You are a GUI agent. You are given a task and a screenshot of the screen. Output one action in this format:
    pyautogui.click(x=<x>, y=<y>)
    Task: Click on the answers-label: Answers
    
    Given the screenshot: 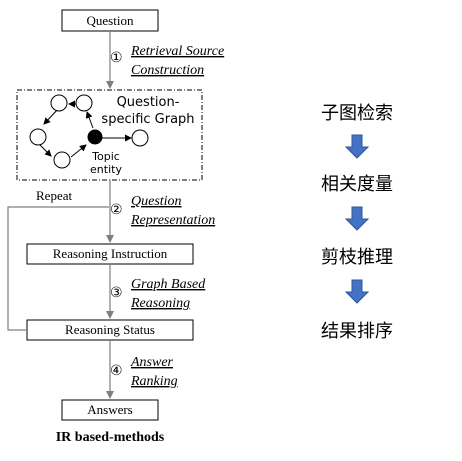 What is the action you would take?
    pyautogui.click(x=110, y=409)
    